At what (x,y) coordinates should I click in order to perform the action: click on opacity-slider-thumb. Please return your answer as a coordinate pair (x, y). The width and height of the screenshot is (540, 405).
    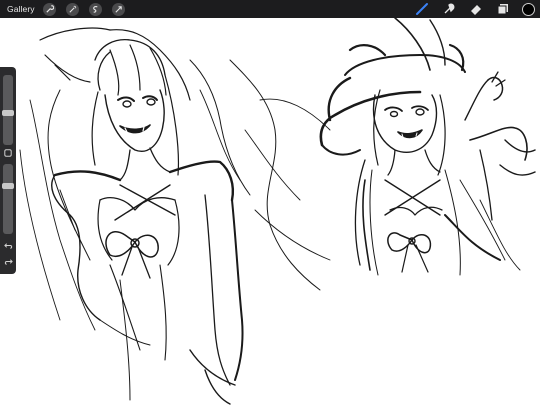
    Looking at the image, I should click on (8, 186).